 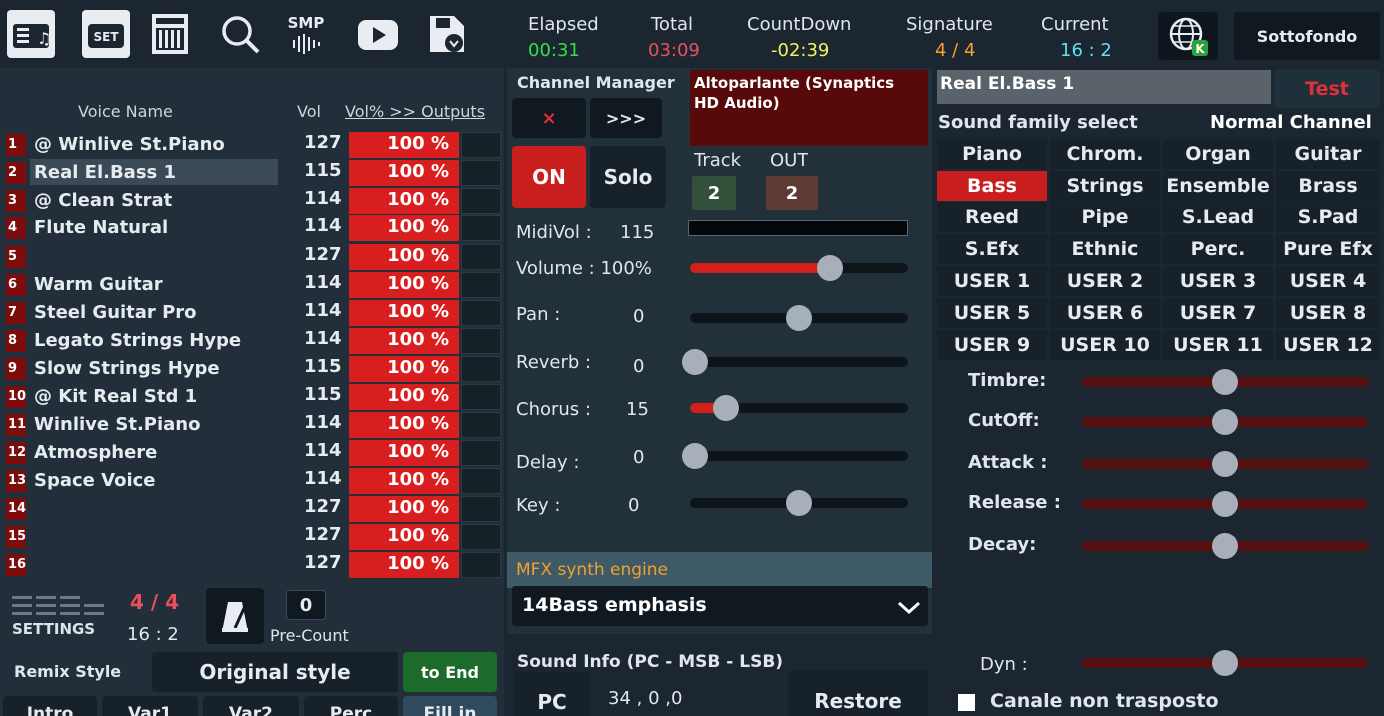 What do you see at coordinates (450, 672) in the screenshot?
I see `to-end-button: to End` at bounding box center [450, 672].